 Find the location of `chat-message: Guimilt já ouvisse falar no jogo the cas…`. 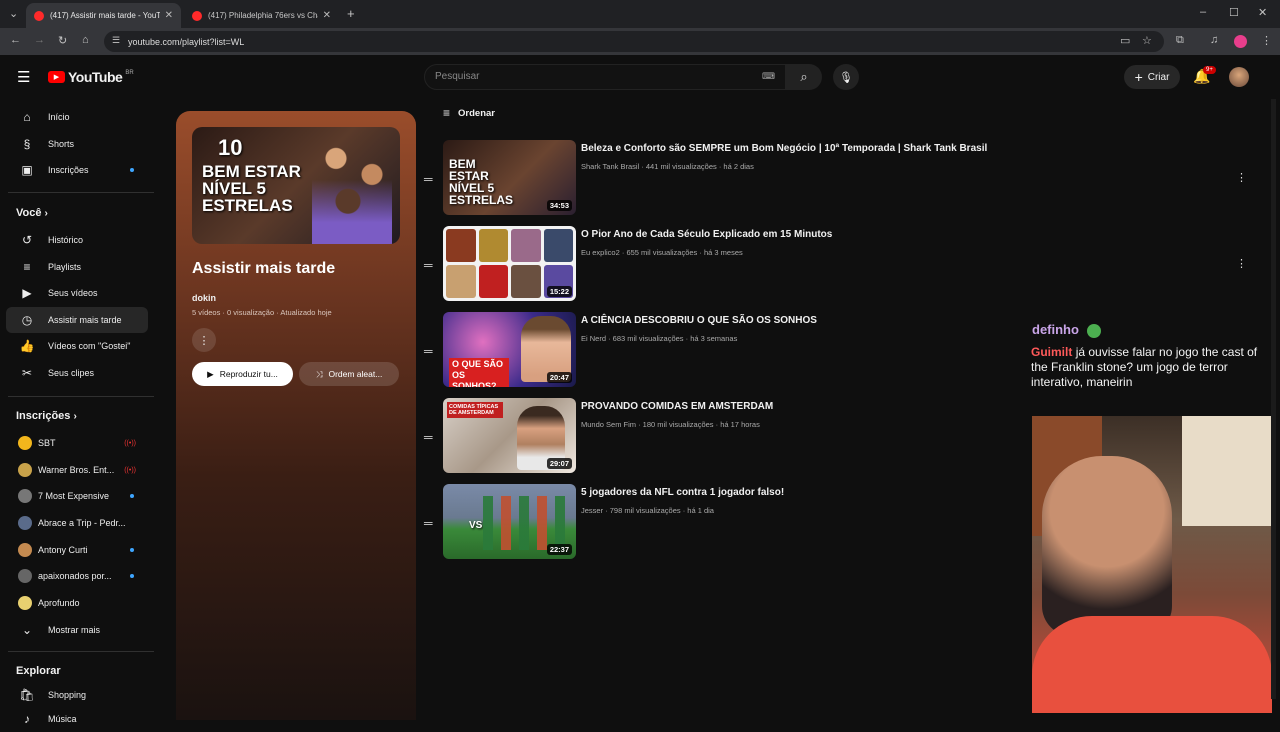

chat-message: Guimilt já ouvisse falar no jogo the cas… is located at coordinates (1154, 367).